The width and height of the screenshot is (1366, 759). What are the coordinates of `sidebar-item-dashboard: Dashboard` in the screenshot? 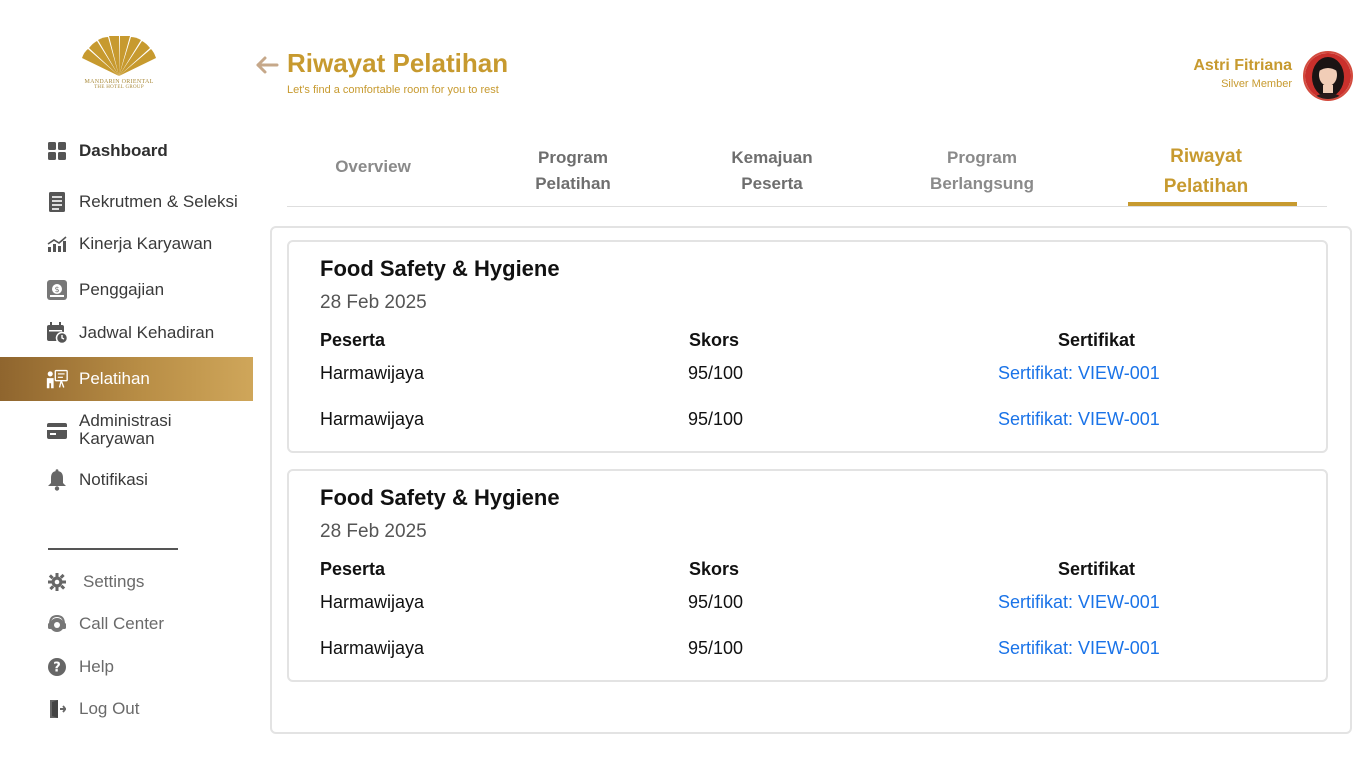 It's located at (126, 151).